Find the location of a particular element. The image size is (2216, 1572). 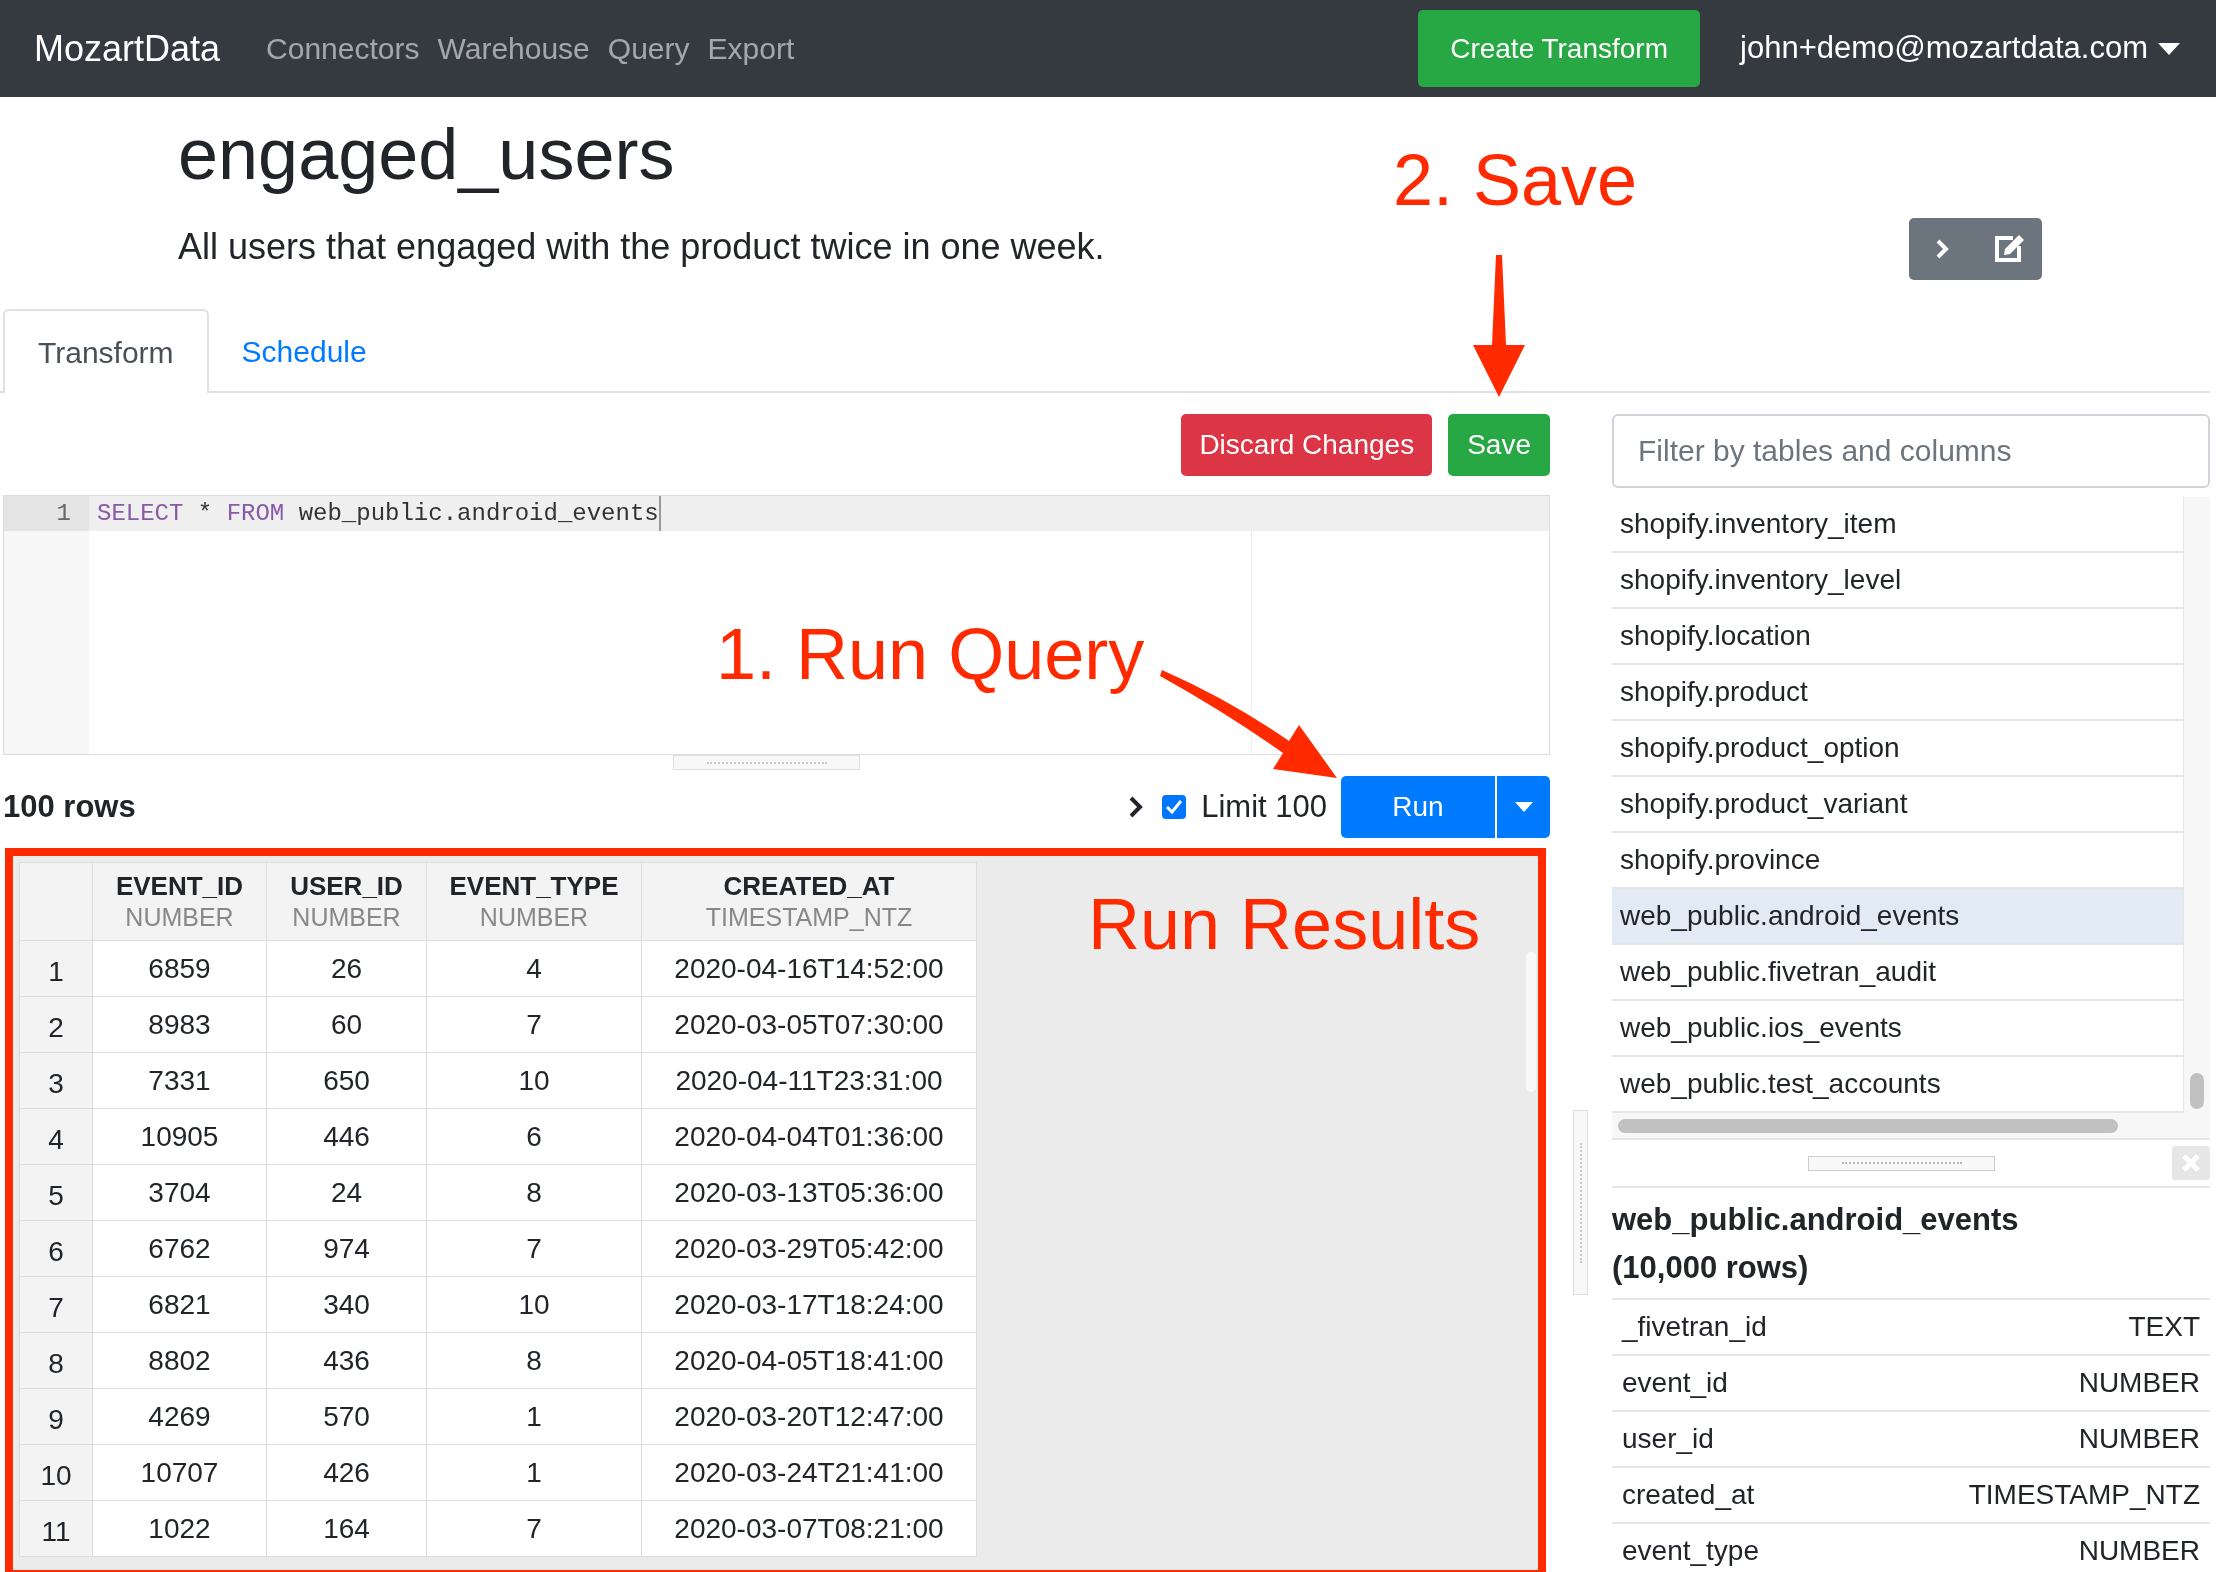

table-list-item: web_public.android_events is located at coordinates (1897, 917).